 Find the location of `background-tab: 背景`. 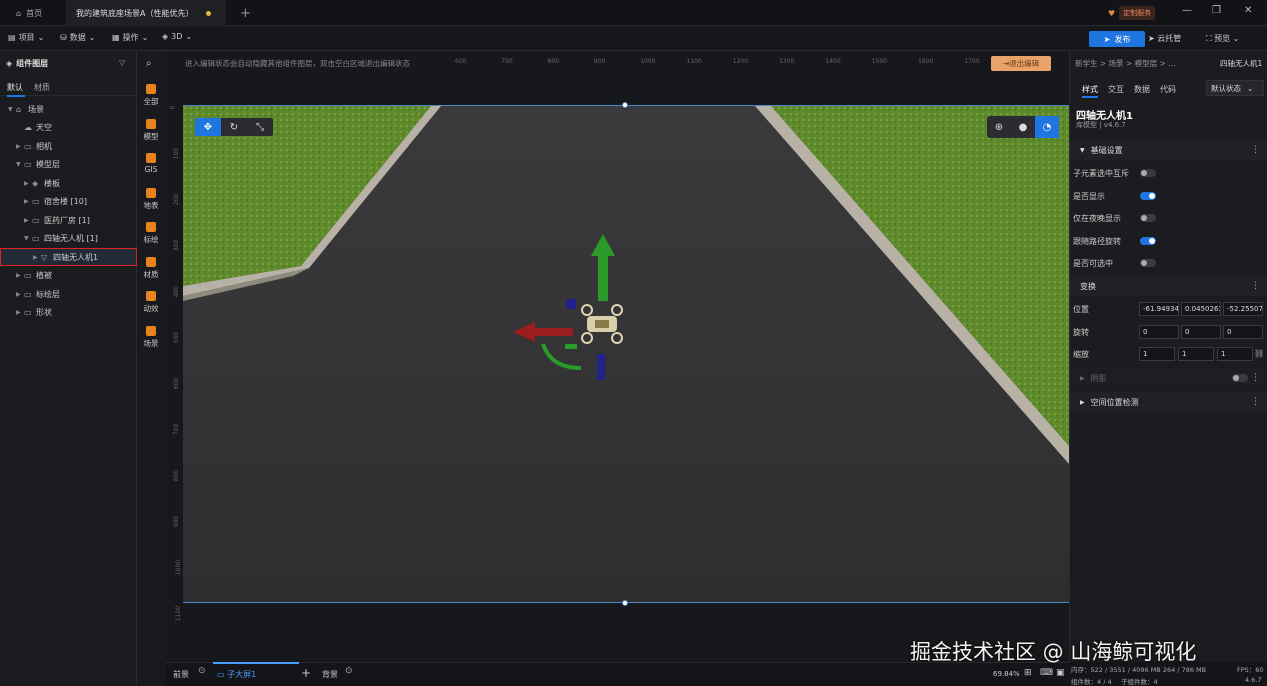

background-tab: 背景 is located at coordinates (330, 674).